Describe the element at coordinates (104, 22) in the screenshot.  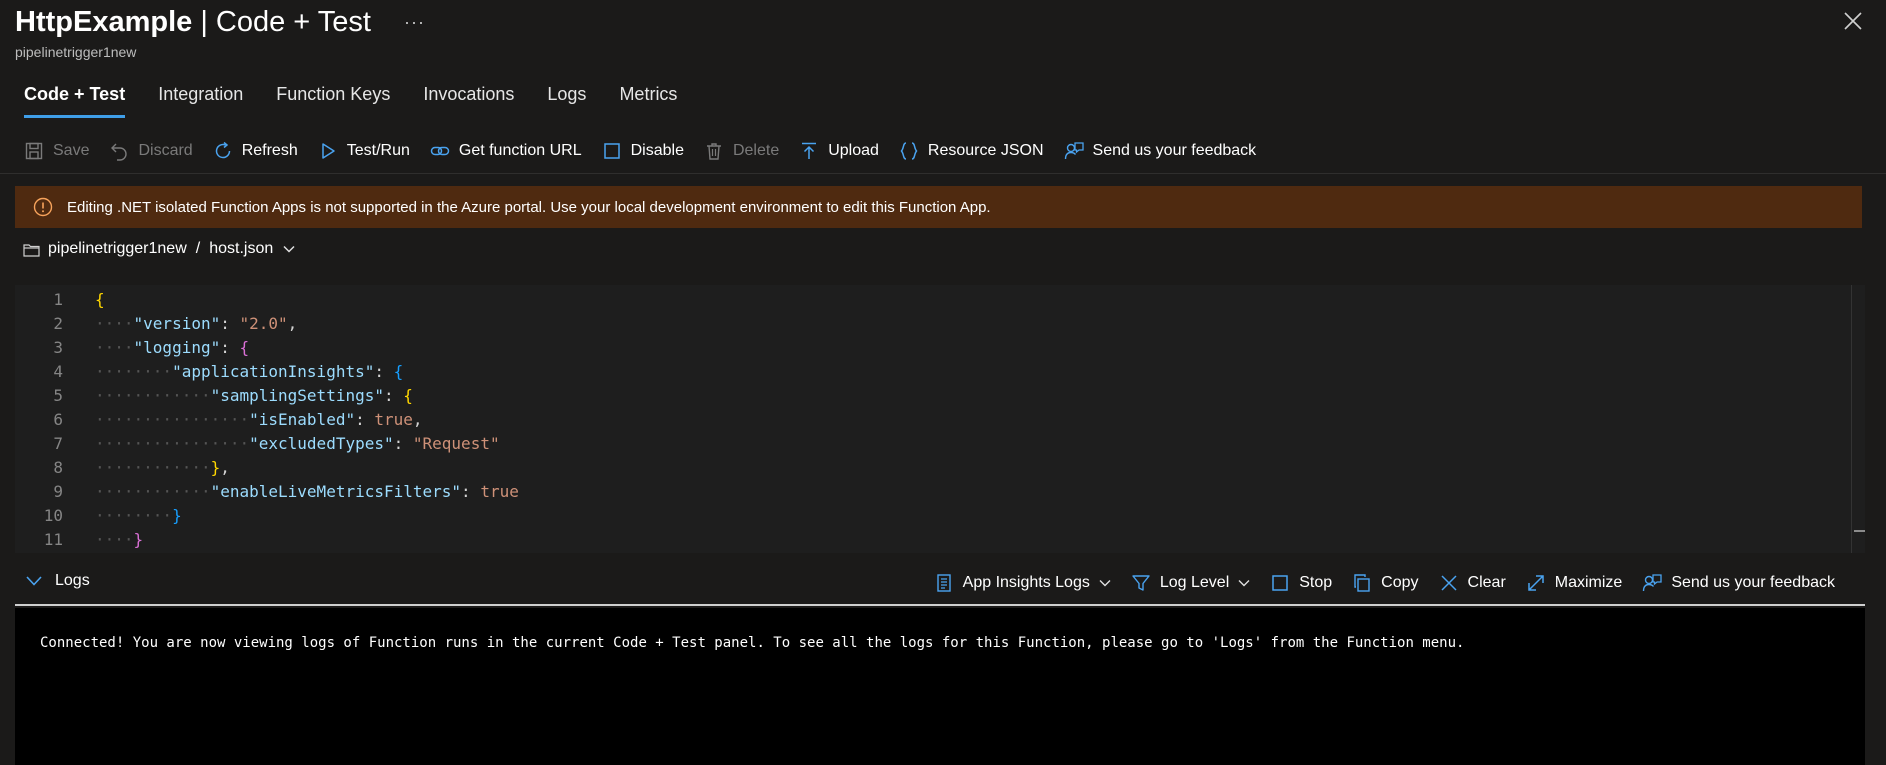
I see `page-title-function-name: HttpExample` at that location.